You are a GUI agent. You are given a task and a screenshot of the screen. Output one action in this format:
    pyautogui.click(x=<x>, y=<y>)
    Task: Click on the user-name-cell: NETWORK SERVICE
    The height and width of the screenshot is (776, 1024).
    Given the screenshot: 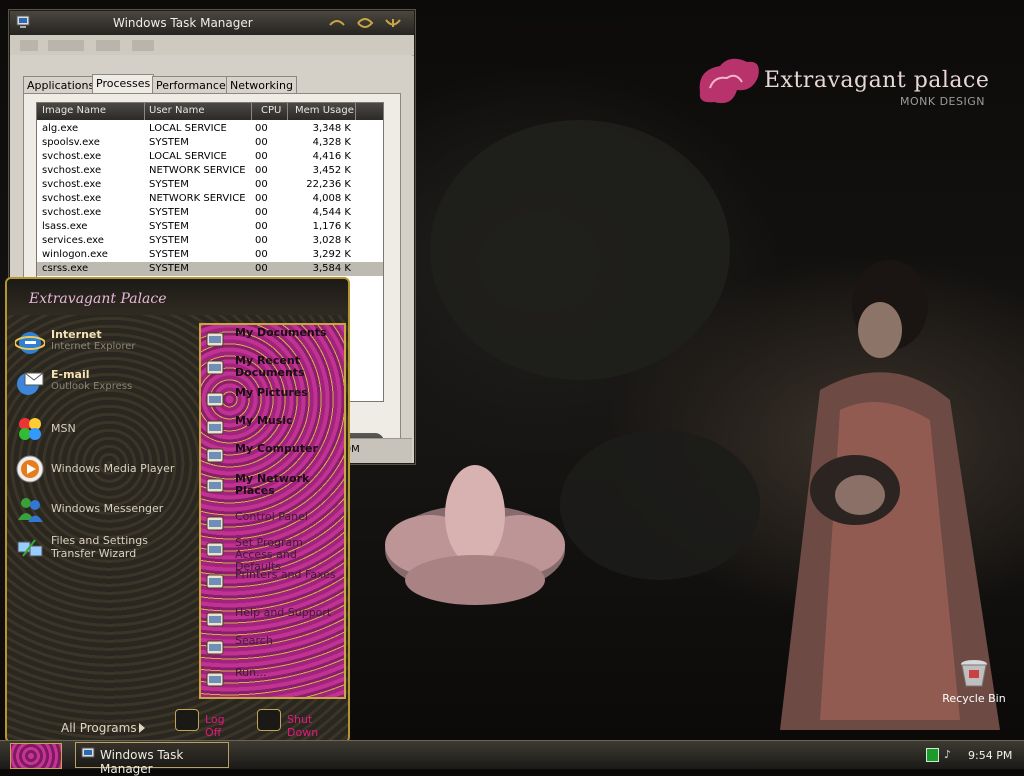 What is the action you would take?
    pyautogui.click(x=197, y=170)
    